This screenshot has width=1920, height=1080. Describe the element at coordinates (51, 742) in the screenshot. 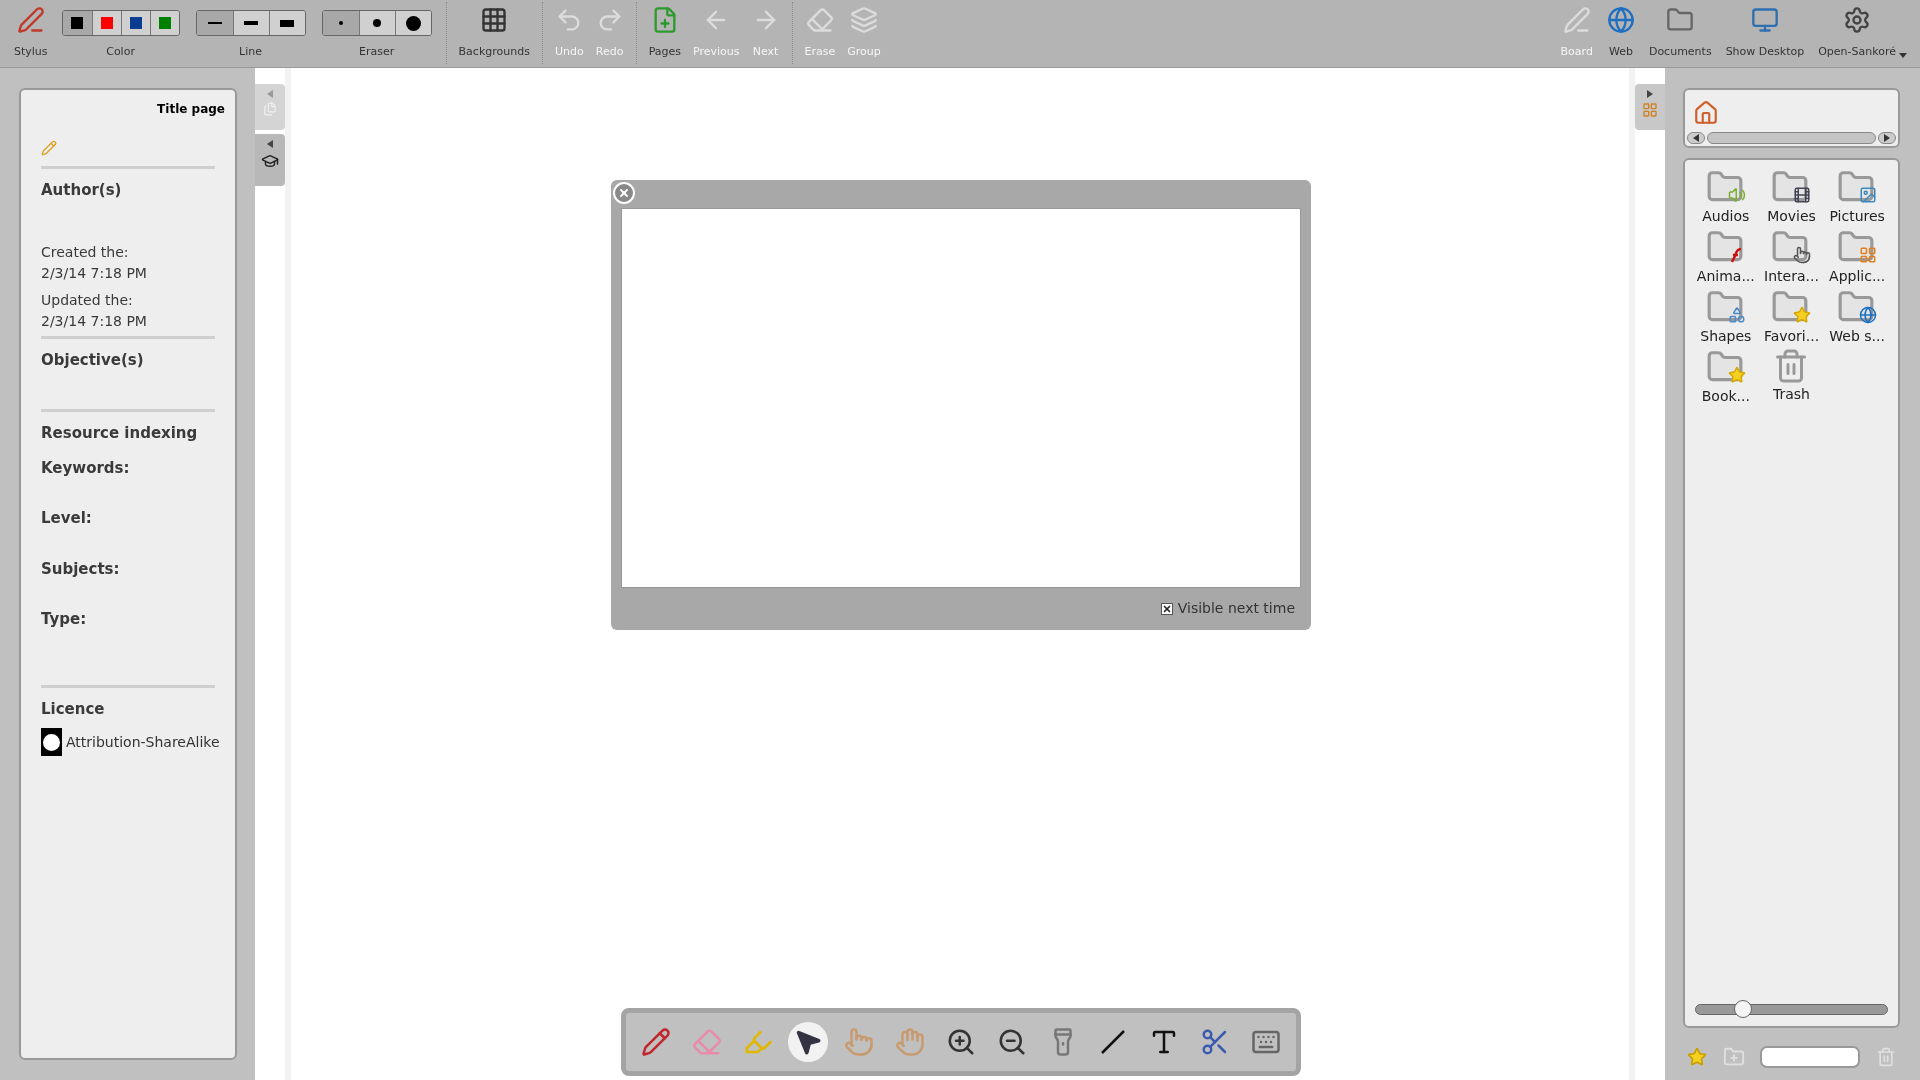

I see `creative-commons-icon` at that location.